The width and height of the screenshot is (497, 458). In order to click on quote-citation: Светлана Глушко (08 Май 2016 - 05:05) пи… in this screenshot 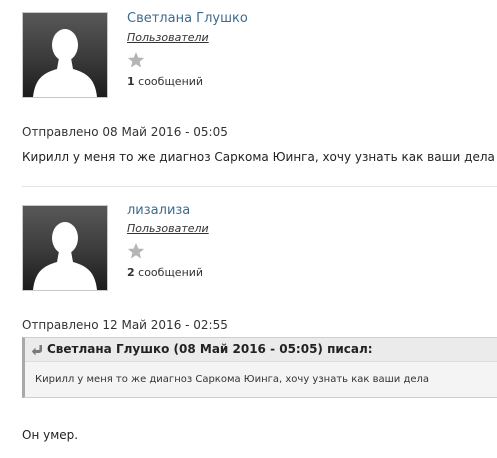, I will do `click(210, 349)`.